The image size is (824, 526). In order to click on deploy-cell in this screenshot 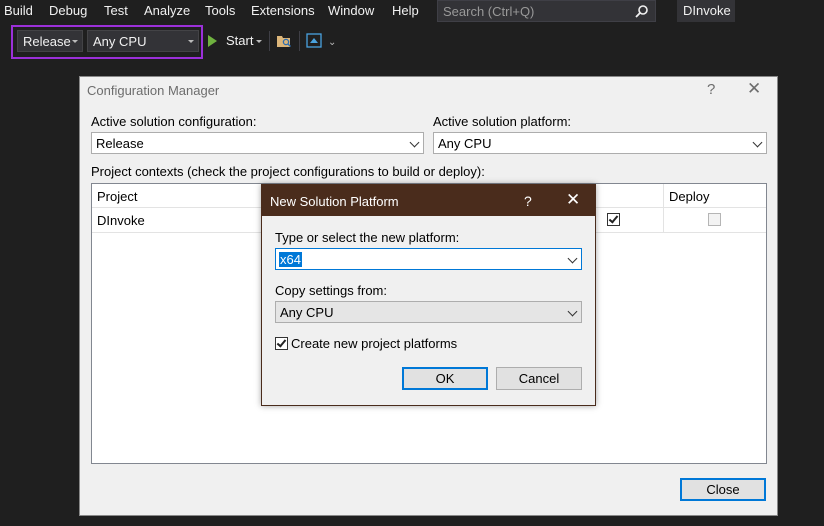, I will do `click(715, 220)`.